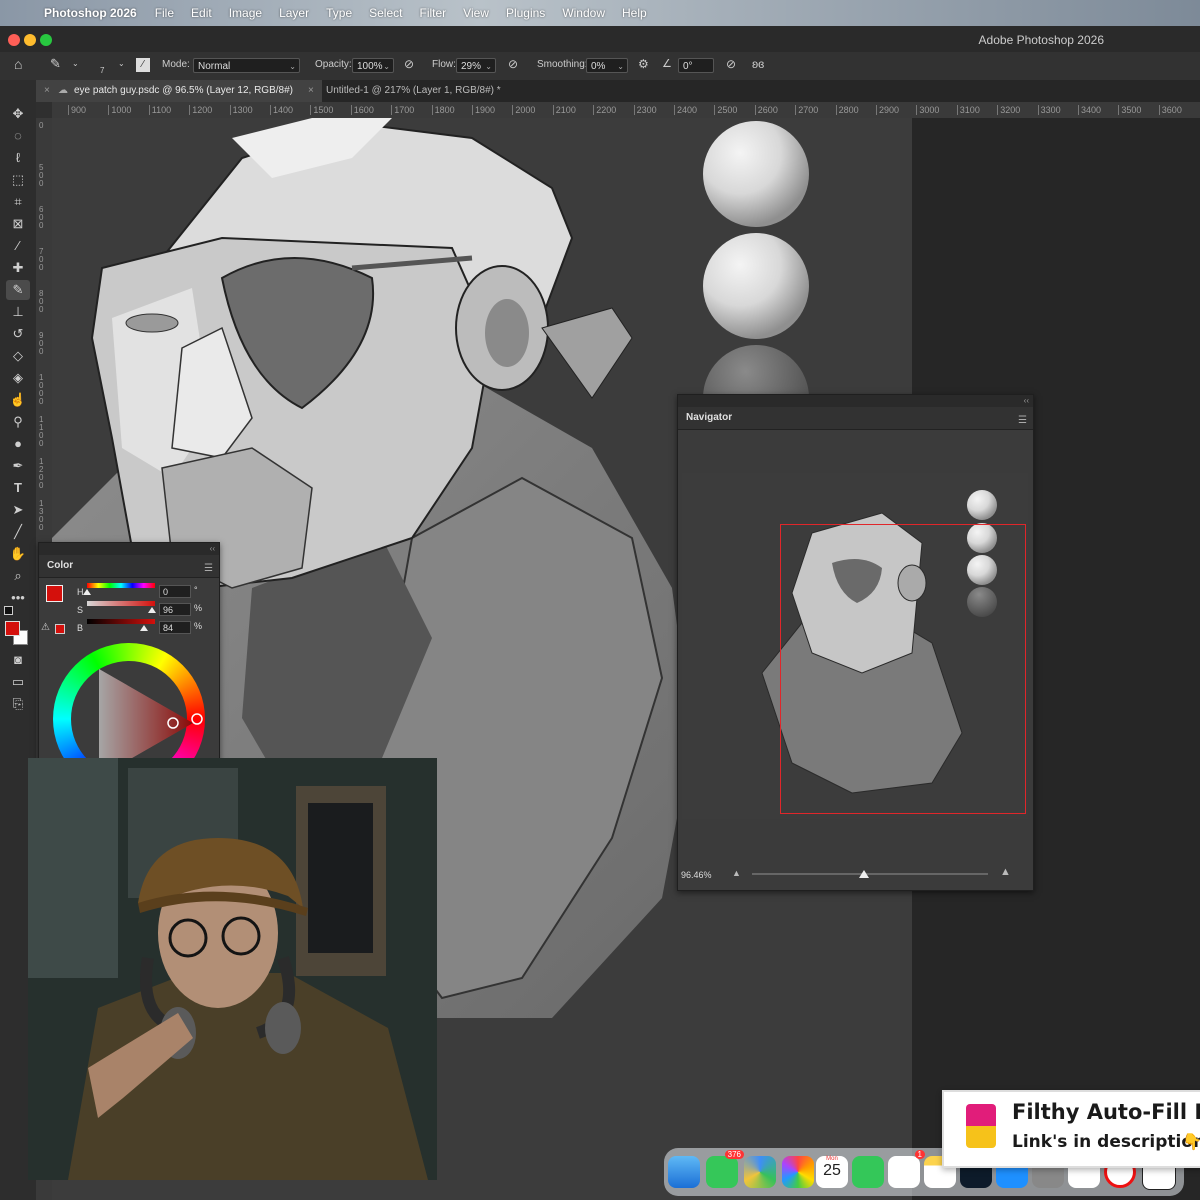  Describe the element at coordinates (18, 224) in the screenshot. I see `frame-tool-icon: ⊠` at that location.